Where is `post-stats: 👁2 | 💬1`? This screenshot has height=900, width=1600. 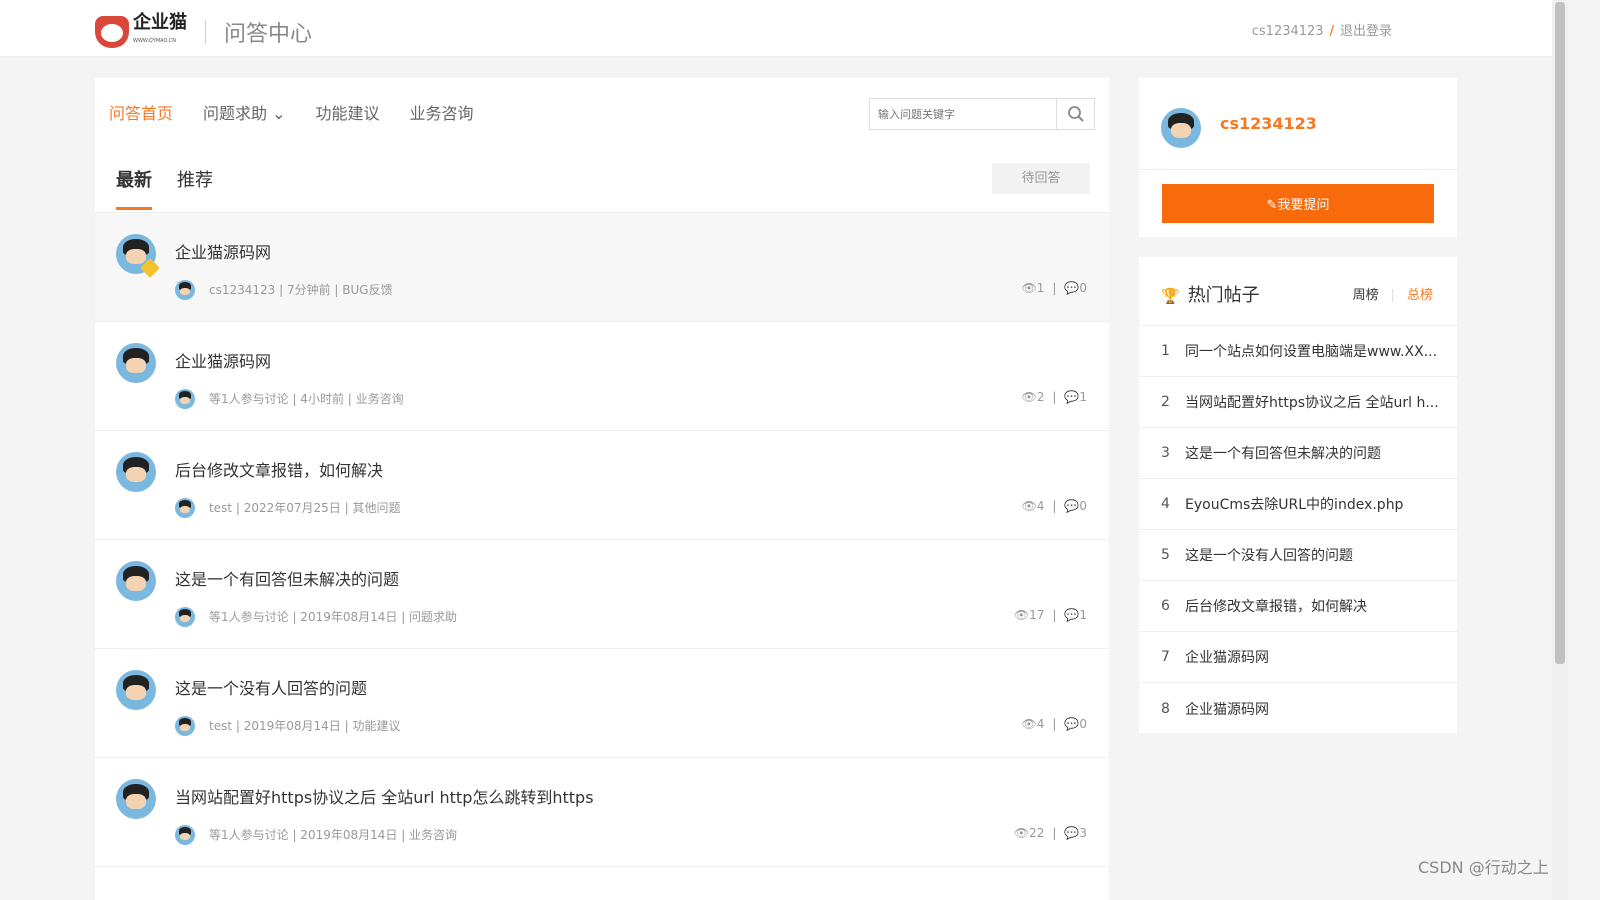
post-stats: 👁2 | 💬1 is located at coordinates (1054, 397).